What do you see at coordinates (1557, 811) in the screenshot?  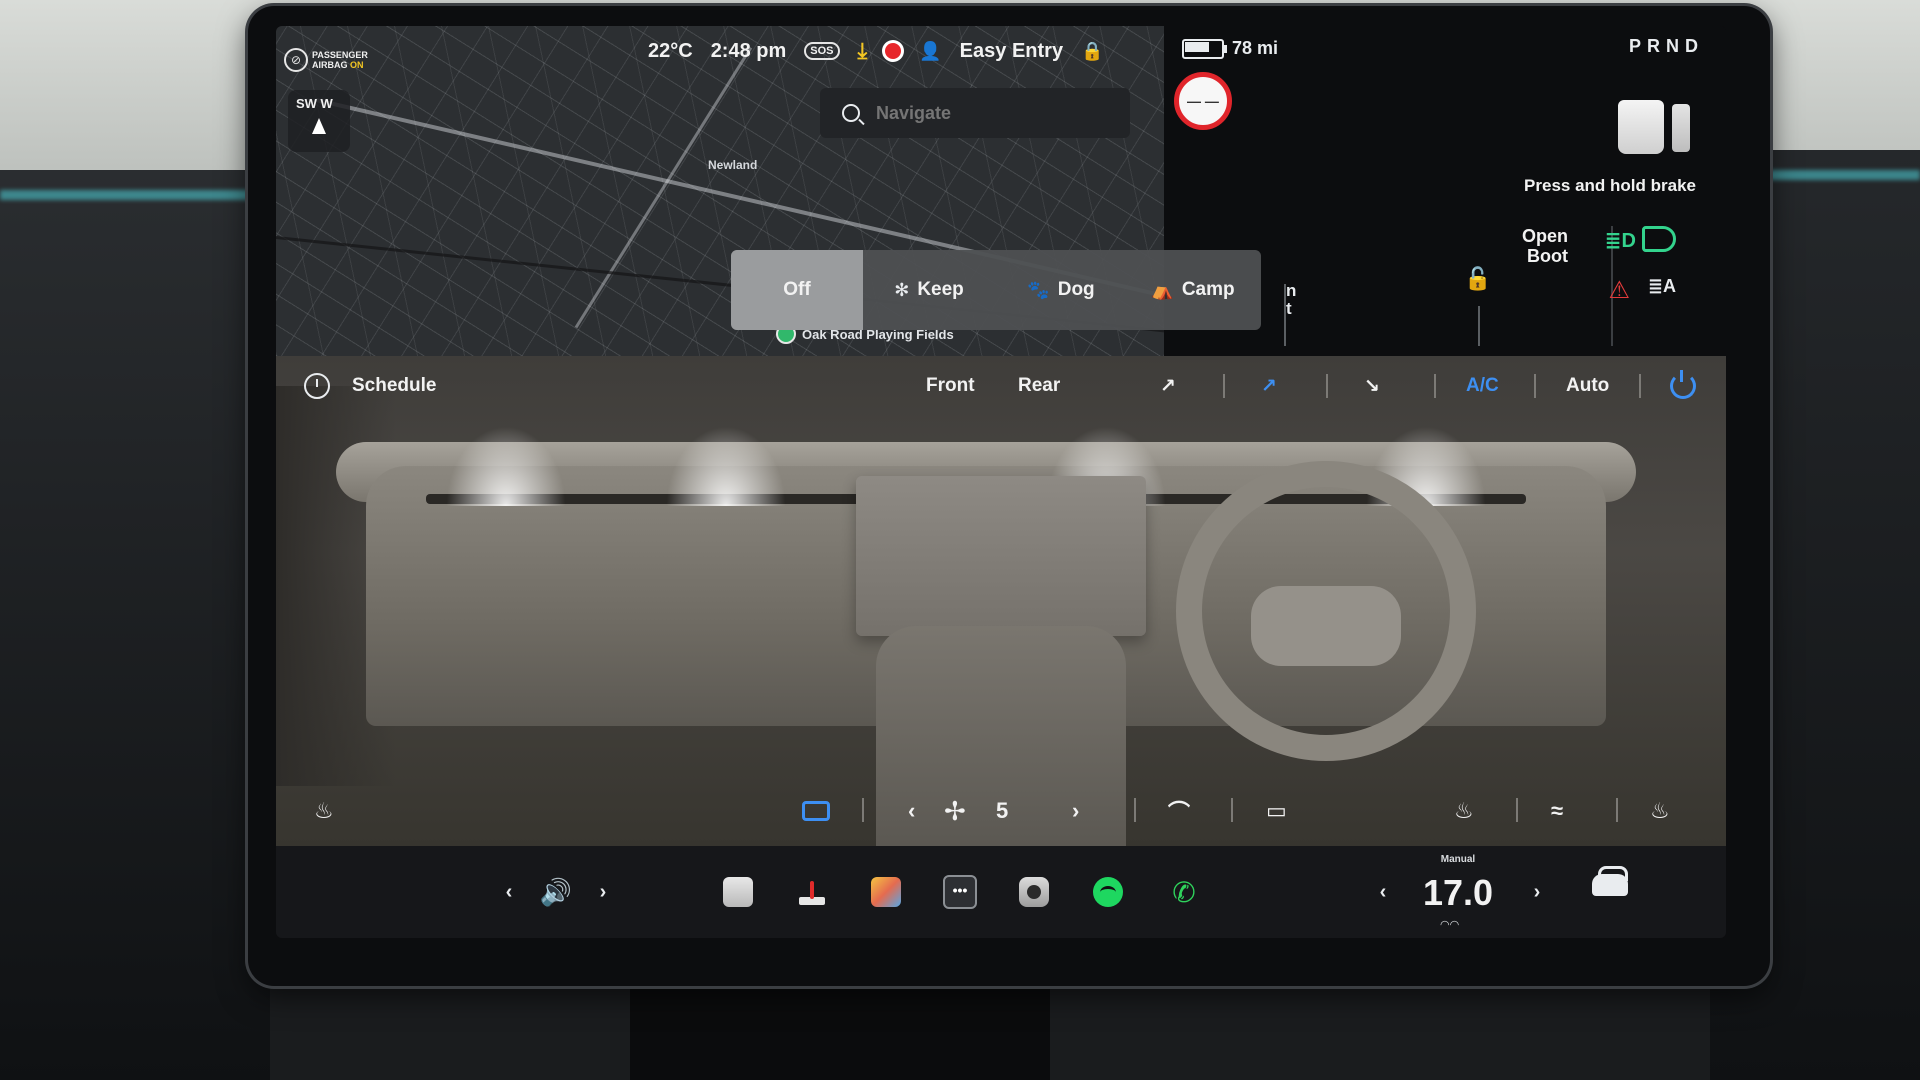 I see `wiper-heater-icon: ≈` at bounding box center [1557, 811].